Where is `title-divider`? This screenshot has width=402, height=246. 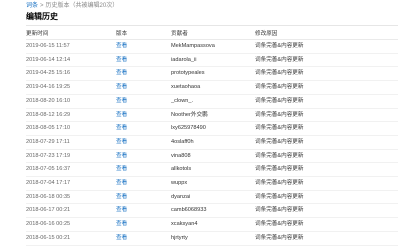
title-divider is located at coordinates (212, 25).